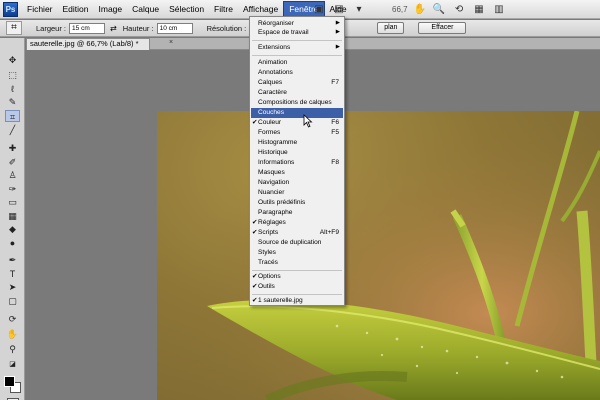 The width and height of the screenshot is (600, 400). What do you see at coordinates (297, 277) in the screenshot?
I see `menu-item-options: ✔ Options` at bounding box center [297, 277].